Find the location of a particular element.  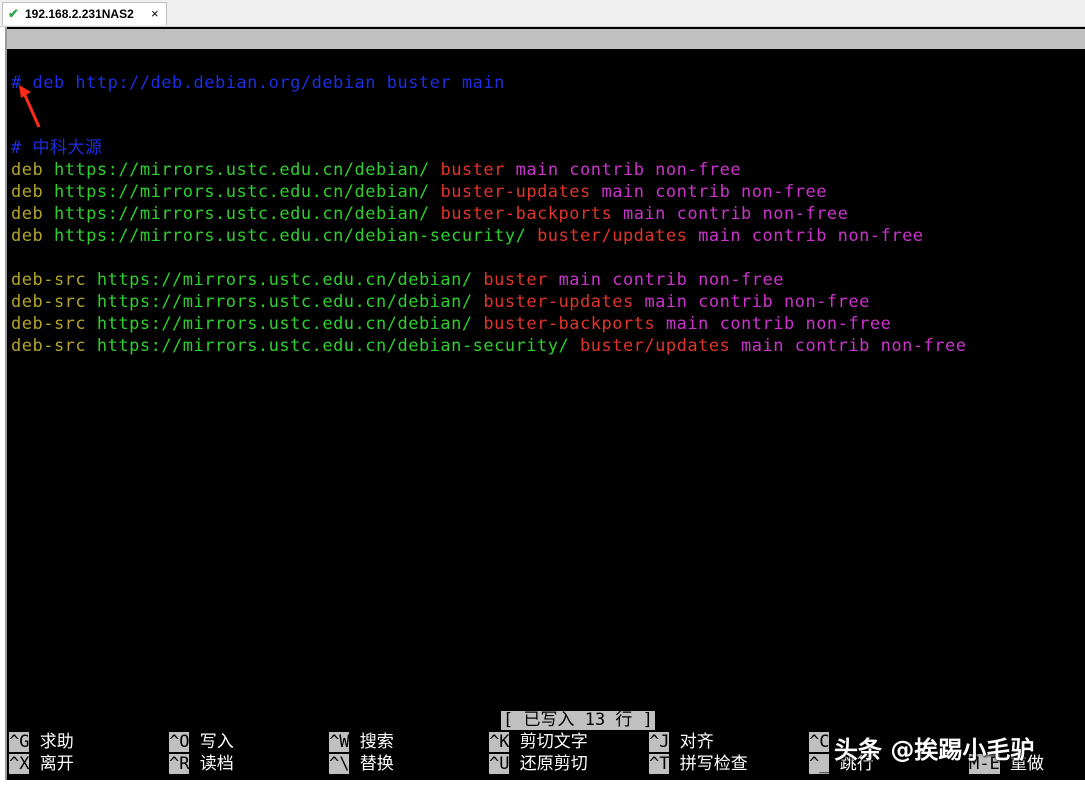

shortcut-item: ^U 还原剪切 is located at coordinates (538, 764).